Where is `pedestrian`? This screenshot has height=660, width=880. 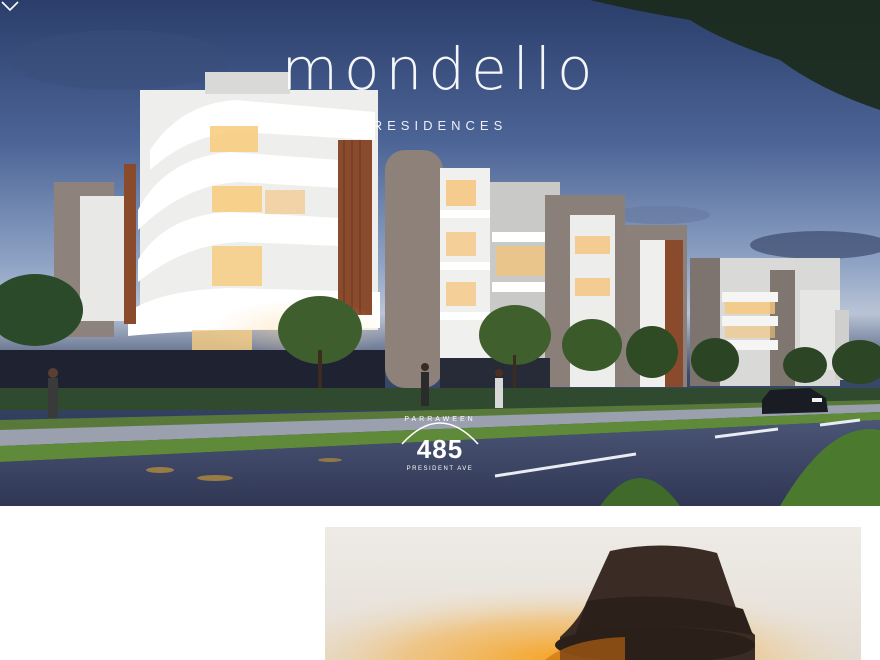
pedestrian is located at coordinates (53, 398).